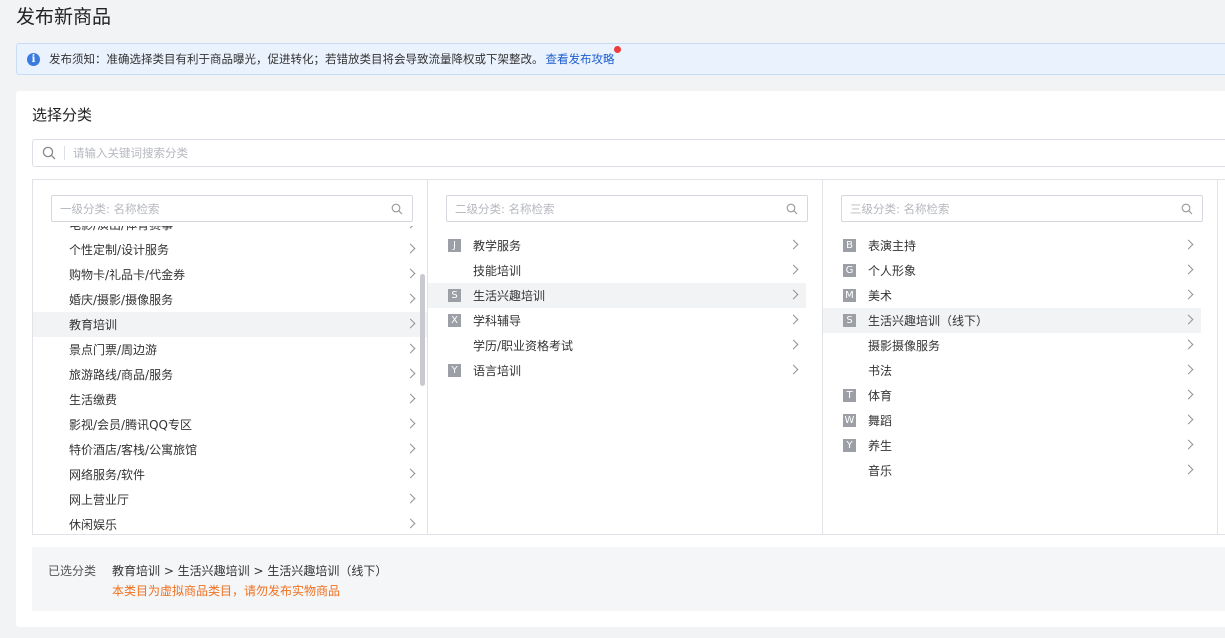  I want to click on search-divider, so click(64, 153).